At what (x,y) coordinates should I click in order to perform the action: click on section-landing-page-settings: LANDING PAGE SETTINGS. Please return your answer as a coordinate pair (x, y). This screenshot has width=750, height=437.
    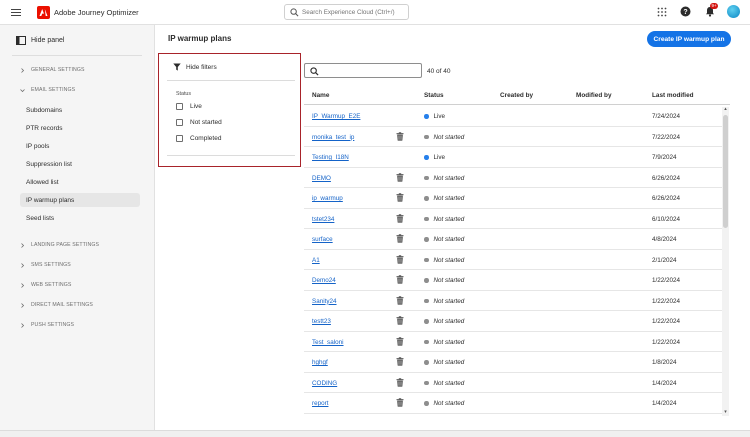
    Looking at the image, I should click on (59, 245).